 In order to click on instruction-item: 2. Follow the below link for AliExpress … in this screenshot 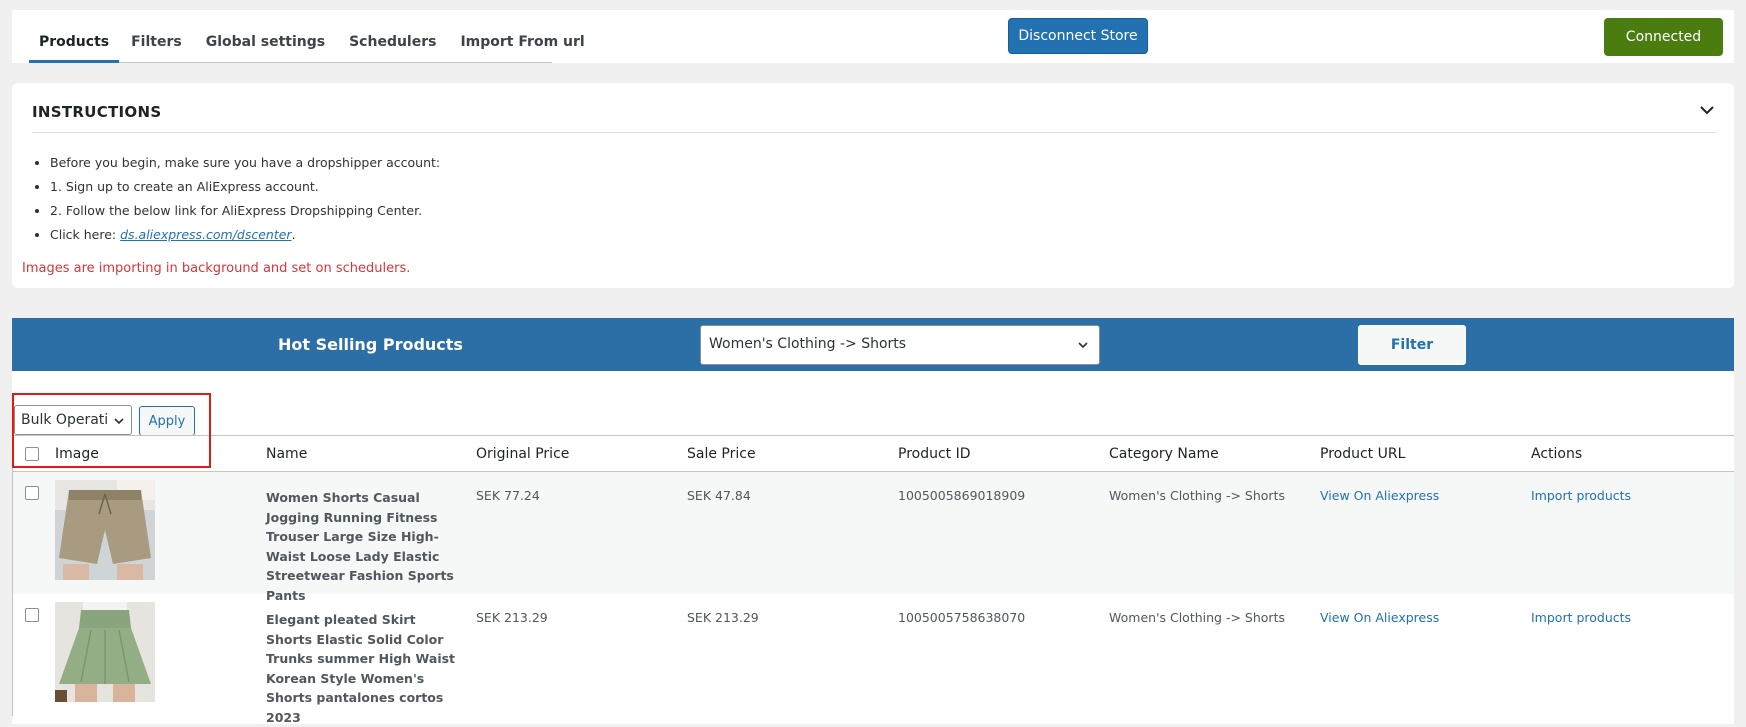, I will do `click(245, 211)`.